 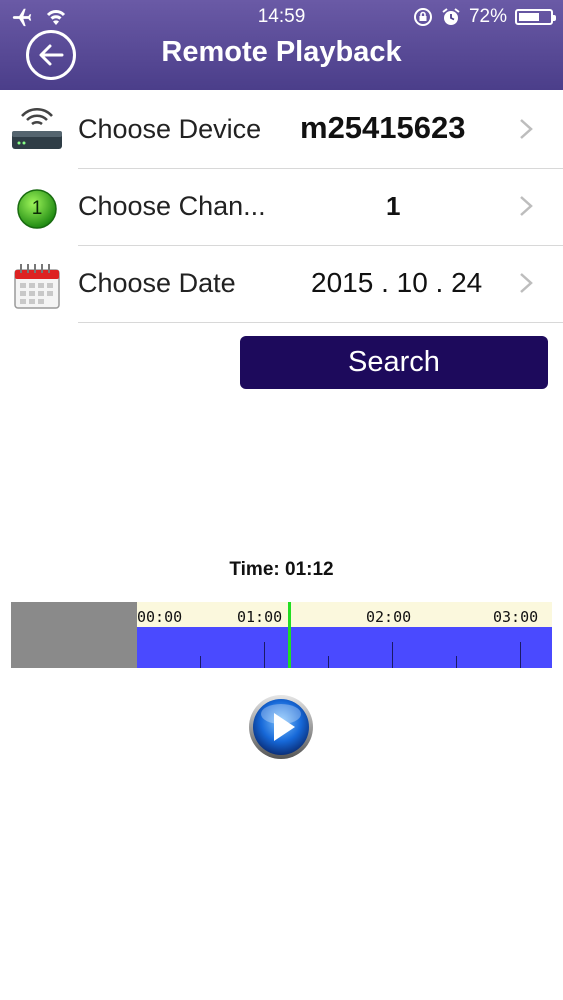 What do you see at coordinates (393, 206) in the screenshot?
I see `channel-value: 1` at bounding box center [393, 206].